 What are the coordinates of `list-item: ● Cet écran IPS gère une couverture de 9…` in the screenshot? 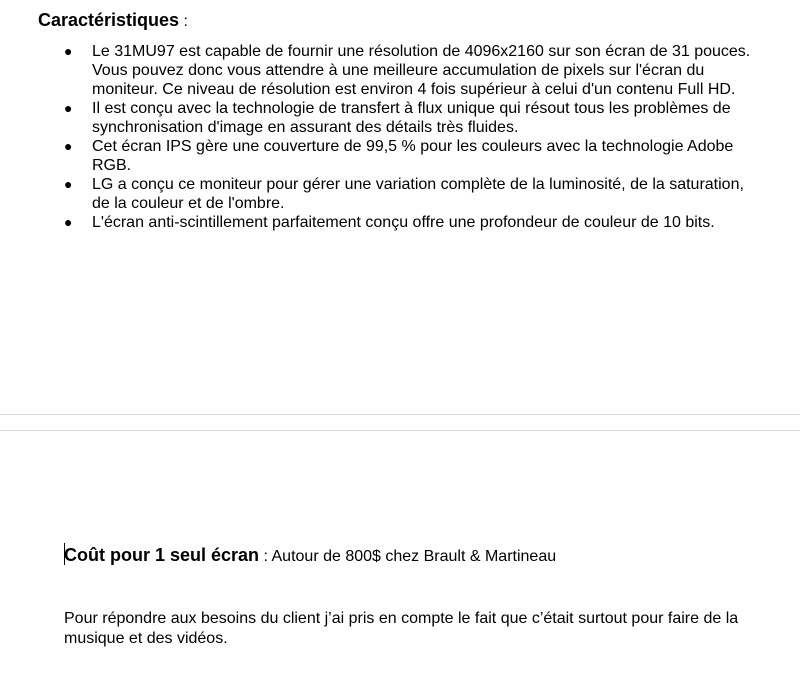 It's located at (400, 156).